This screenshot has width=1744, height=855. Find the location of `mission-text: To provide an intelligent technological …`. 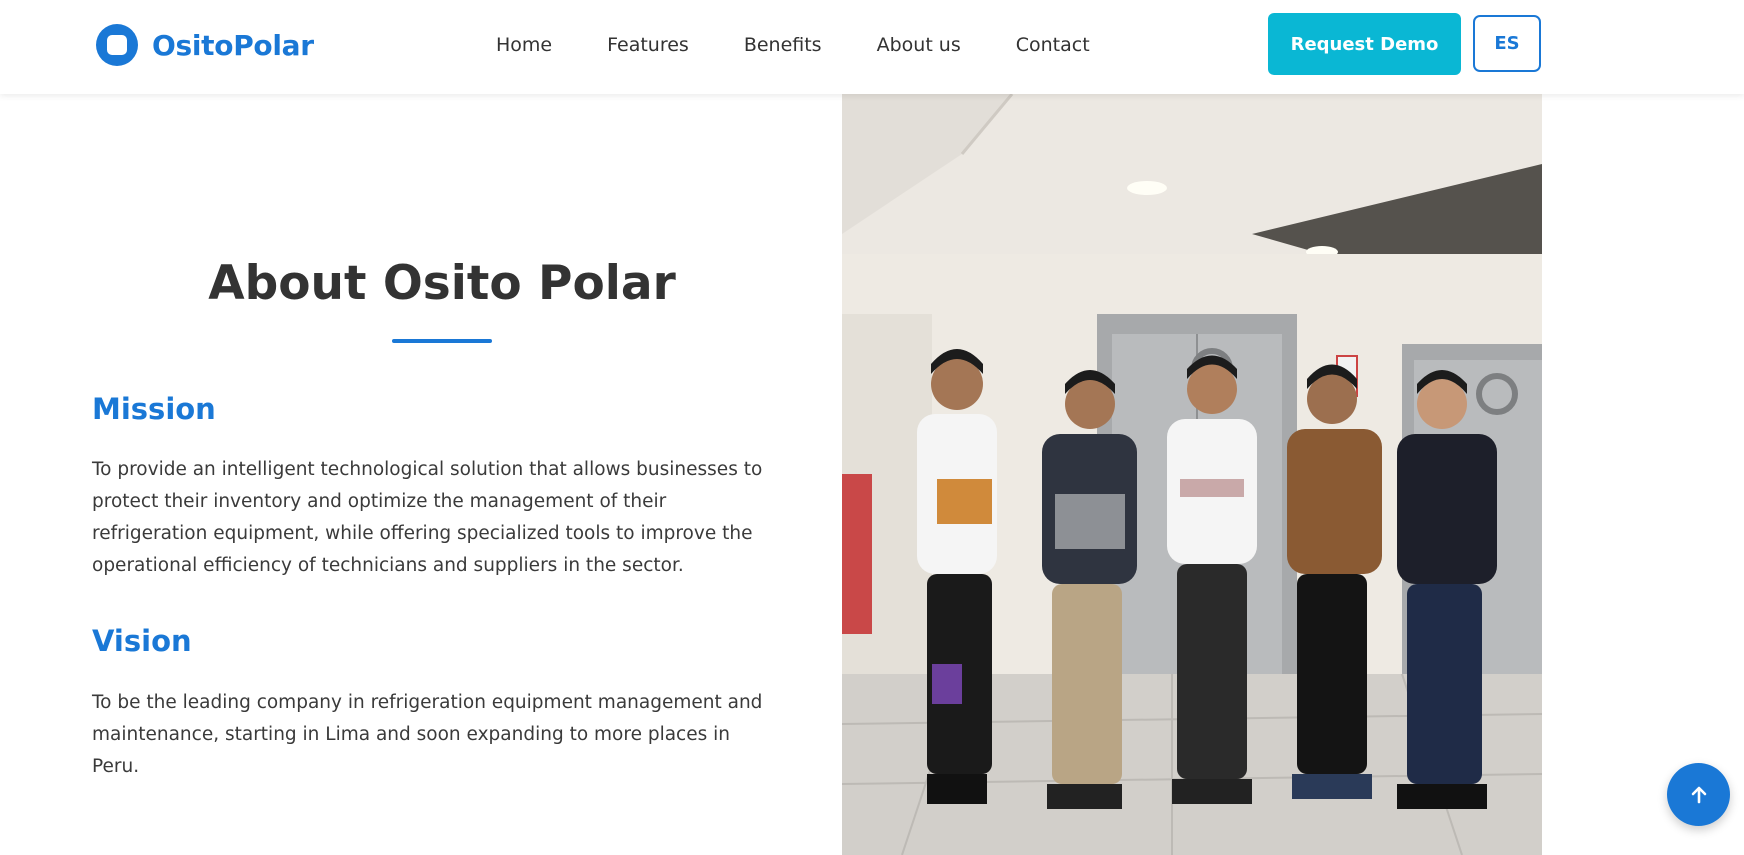

mission-text: To provide an intelligent technological … is located at coordinates (427, 517).